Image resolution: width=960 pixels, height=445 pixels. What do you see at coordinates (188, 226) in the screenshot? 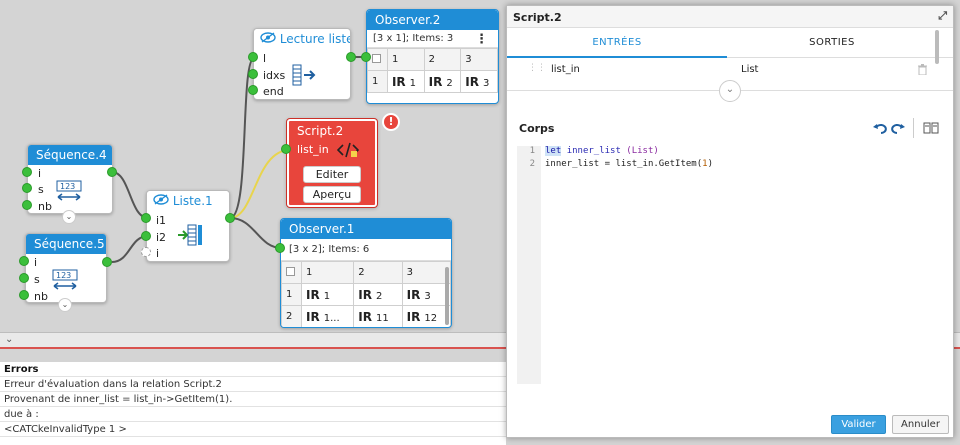
I see `node-liste-1: Liste.1 i1 i2 i` at bounding box center [188, 226].